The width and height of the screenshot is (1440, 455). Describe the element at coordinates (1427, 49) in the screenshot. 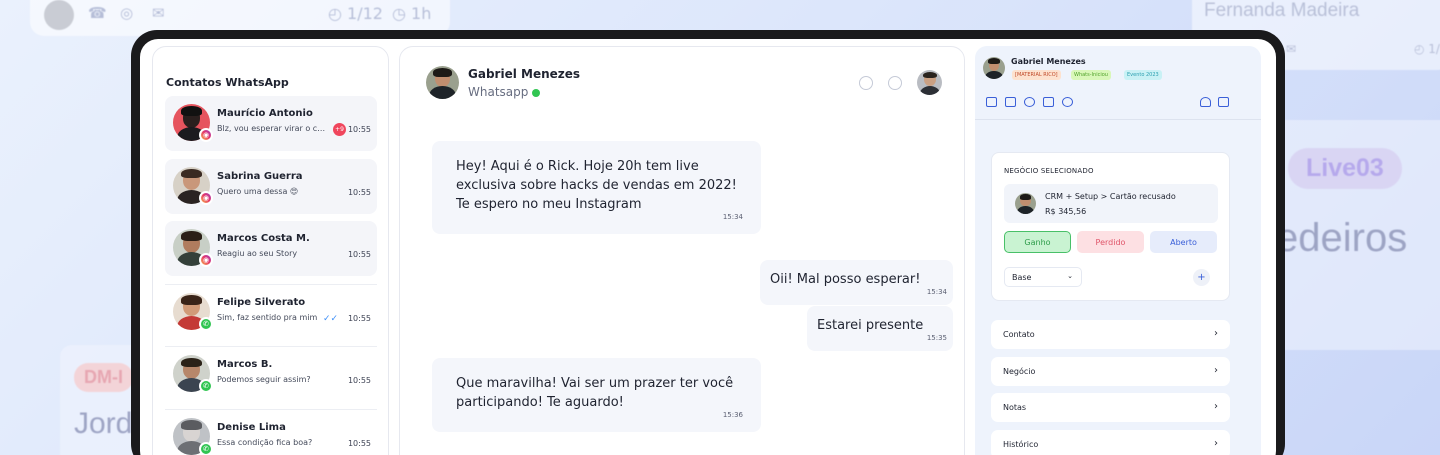

I see `background-right-progress: ◴ 1/` at that location.